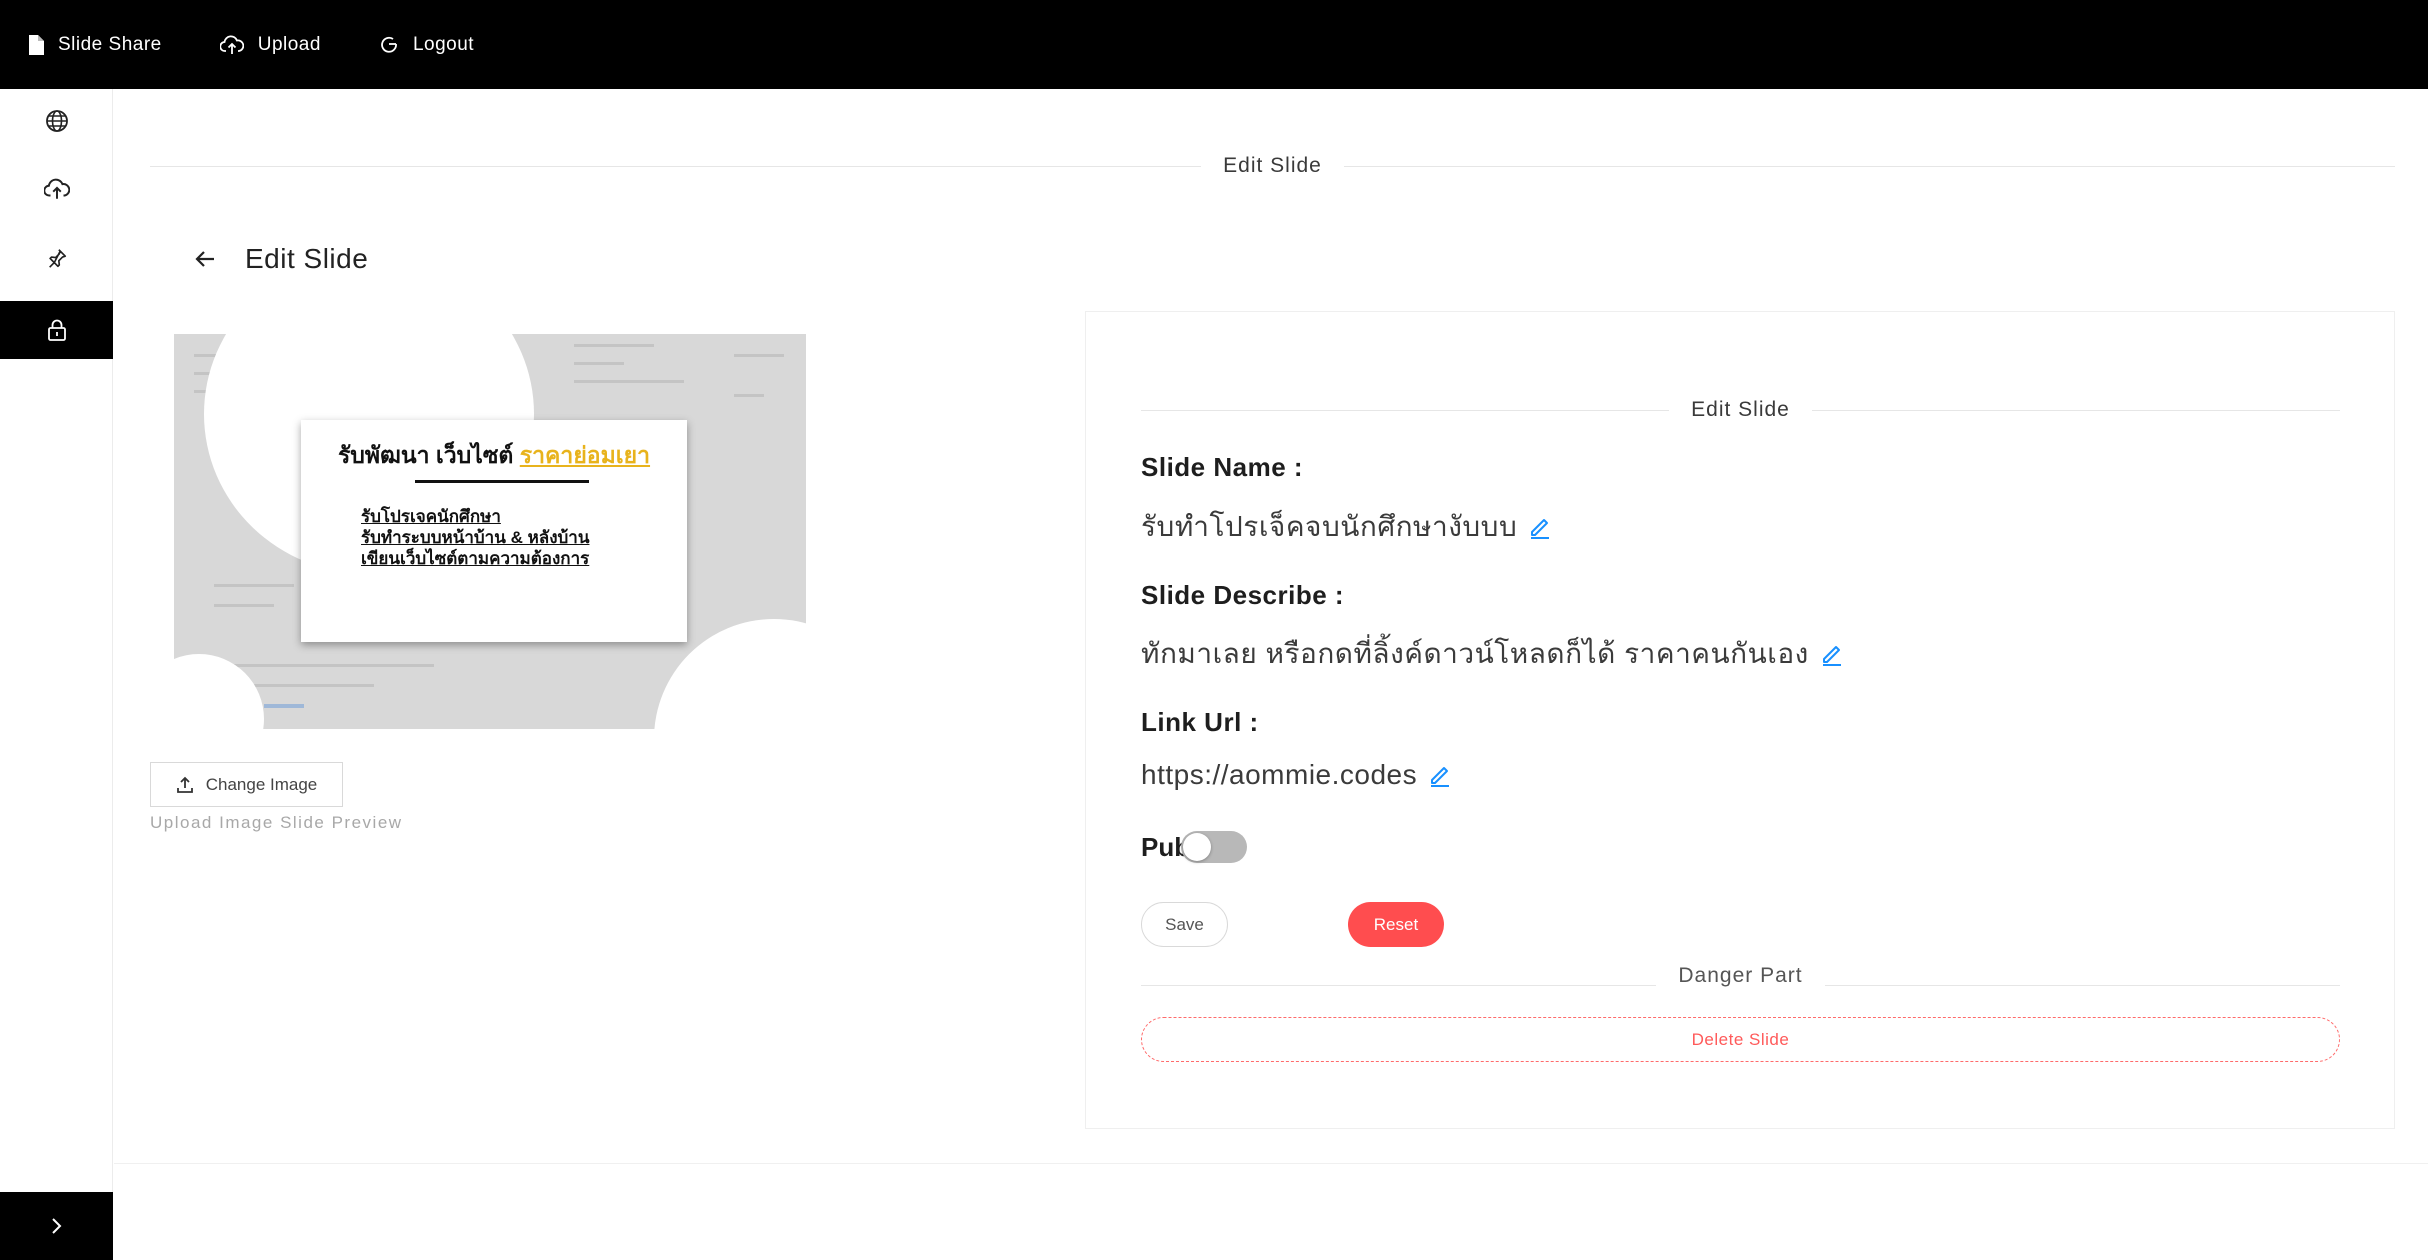 The width and height of the screenshot is (2428, 1260). What do you see at coordinates (431, 516) in the screenshot?
I see `preview-line: รับโปรเจคนักศึกษา` at bounding box center [431, 516].